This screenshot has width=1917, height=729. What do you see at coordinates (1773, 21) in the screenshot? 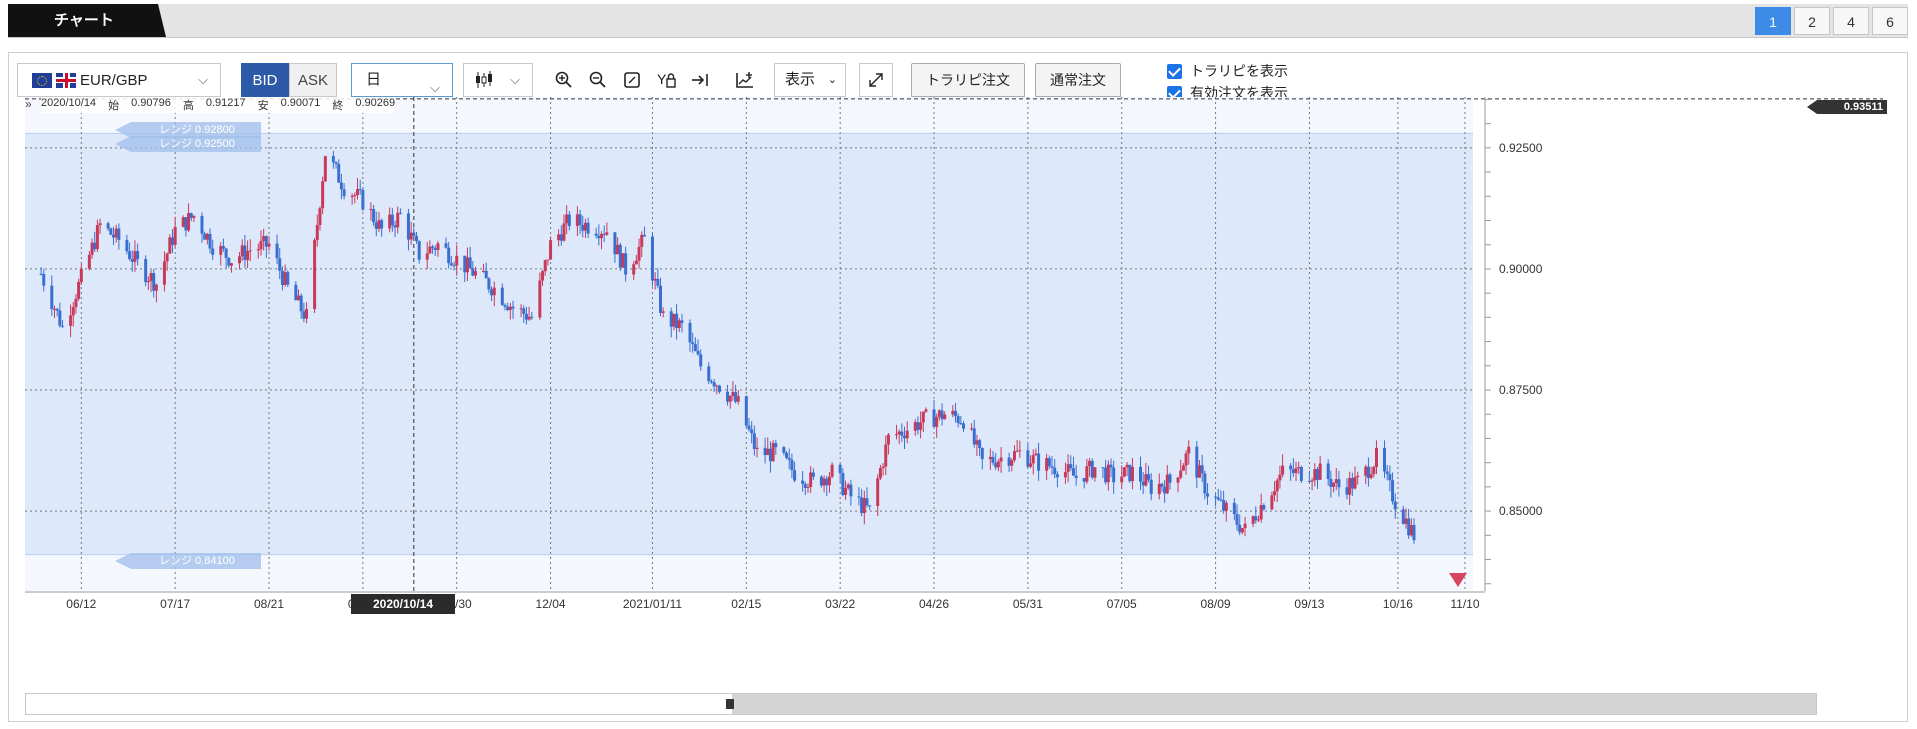
I see `layout-button-1: 1` at bounding box center [1773, 21].